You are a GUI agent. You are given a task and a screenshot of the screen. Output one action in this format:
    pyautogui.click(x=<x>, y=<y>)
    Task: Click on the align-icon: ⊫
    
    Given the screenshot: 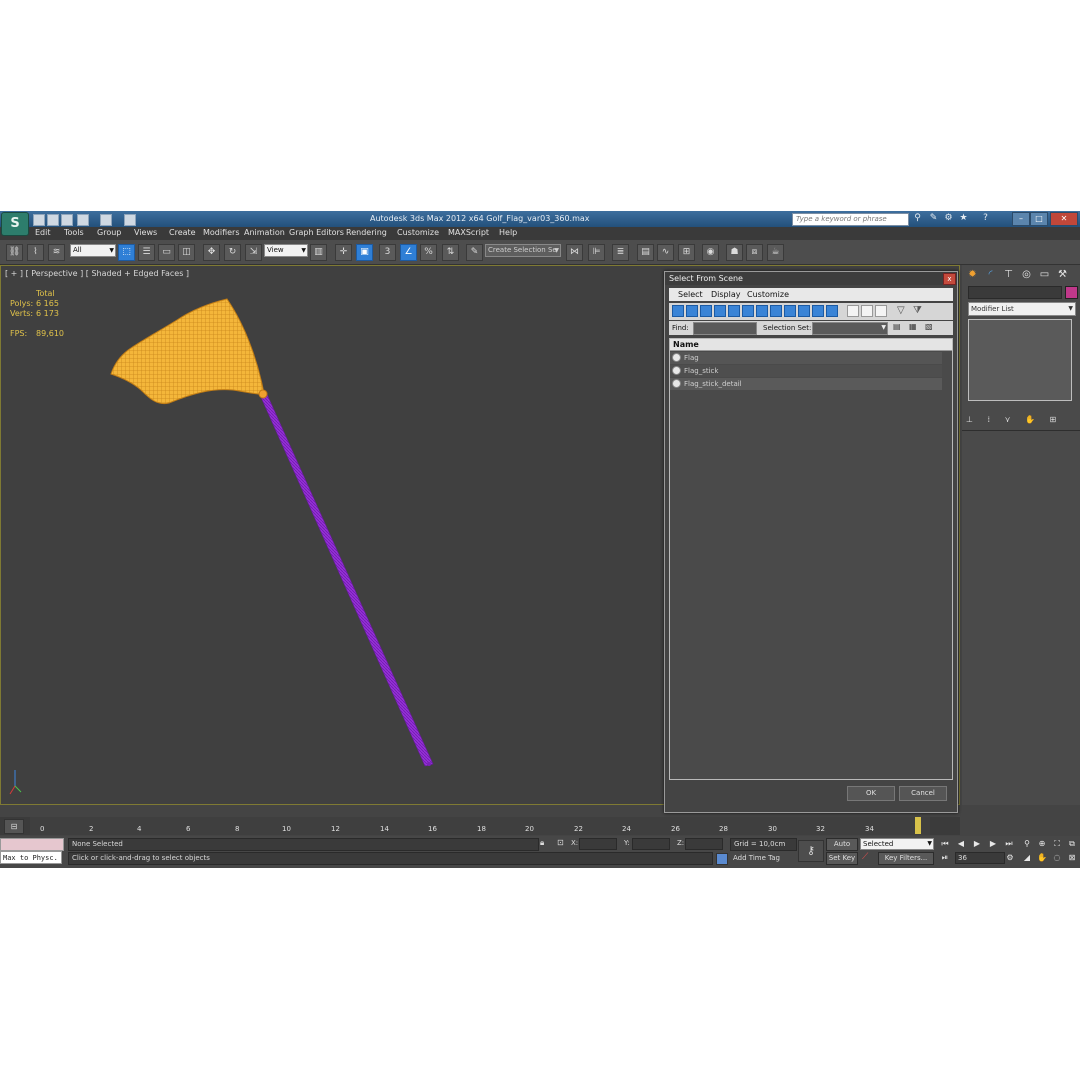 What is the action you would take?
    pyautogui.click(x=596, y=252)
    